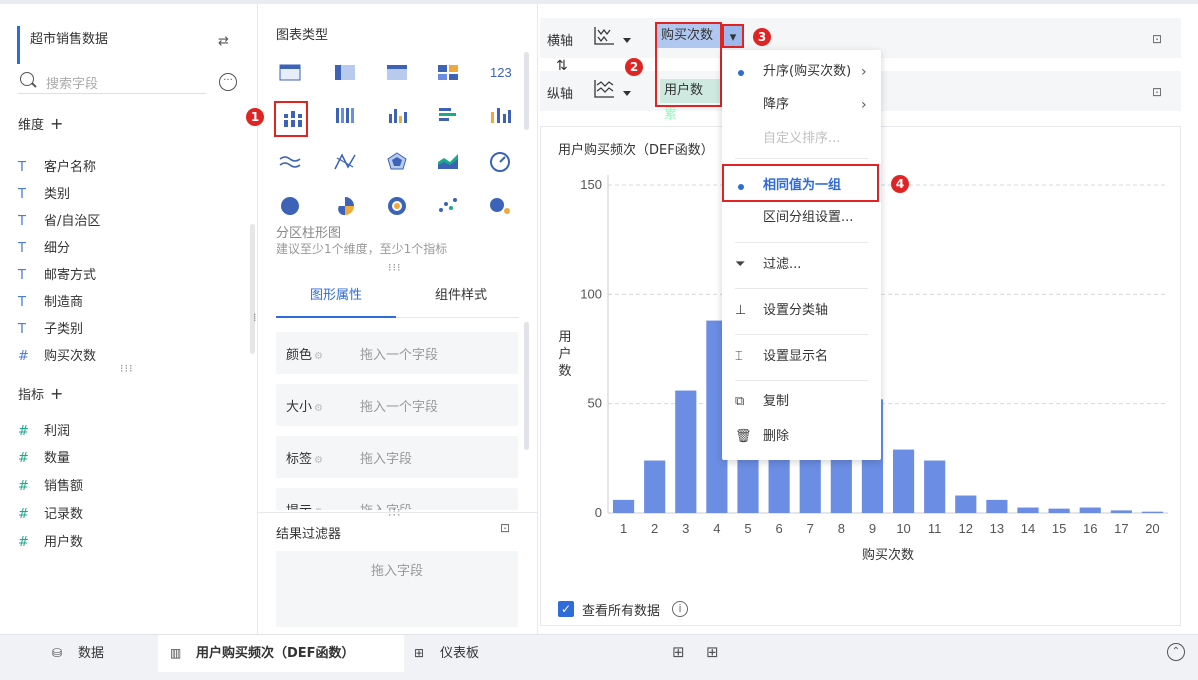 The width and height of the screenshot is (1198, 680). What do you see at coordinates (228, 82) in the screenshot?
I see `more-options-icon: ···` at bounding box center [228, 82].